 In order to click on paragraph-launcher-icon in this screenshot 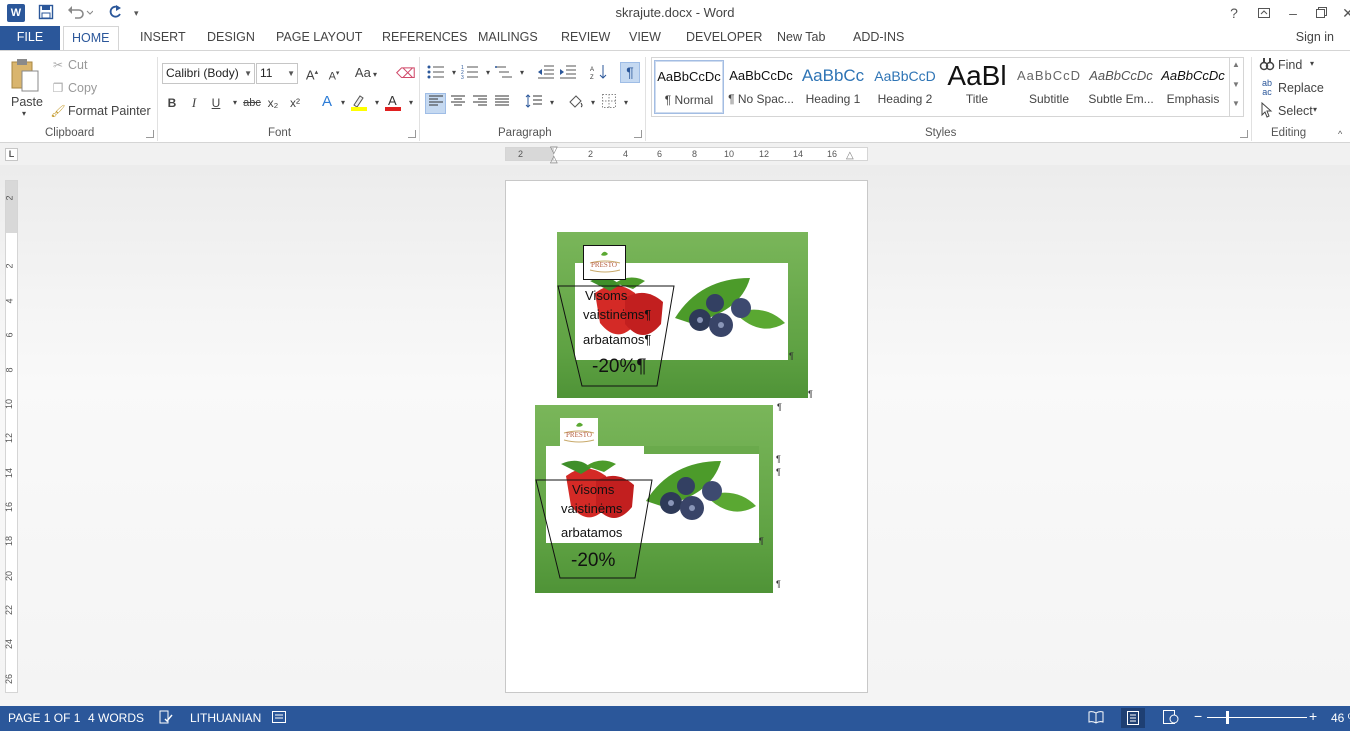, I will do `click(638, 134)`.